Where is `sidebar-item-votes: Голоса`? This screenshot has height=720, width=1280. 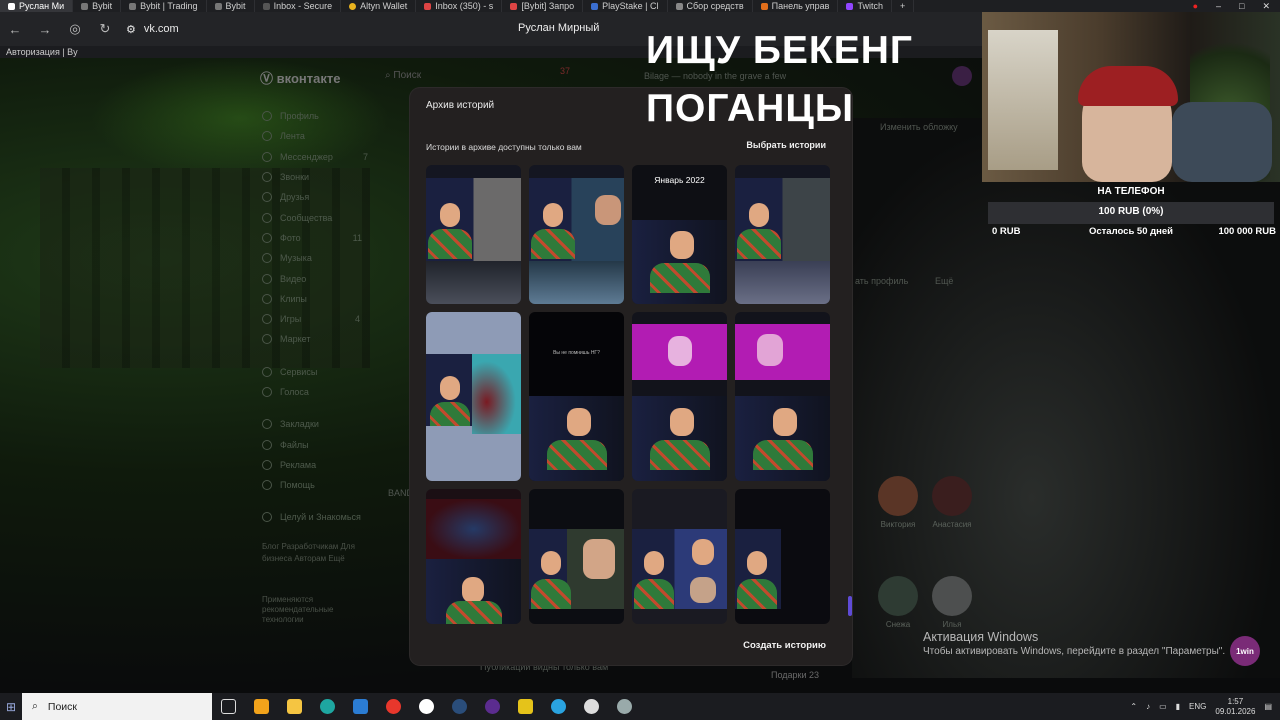 sidebar-item-votes: Голоса is located at coordinates (337, 392).